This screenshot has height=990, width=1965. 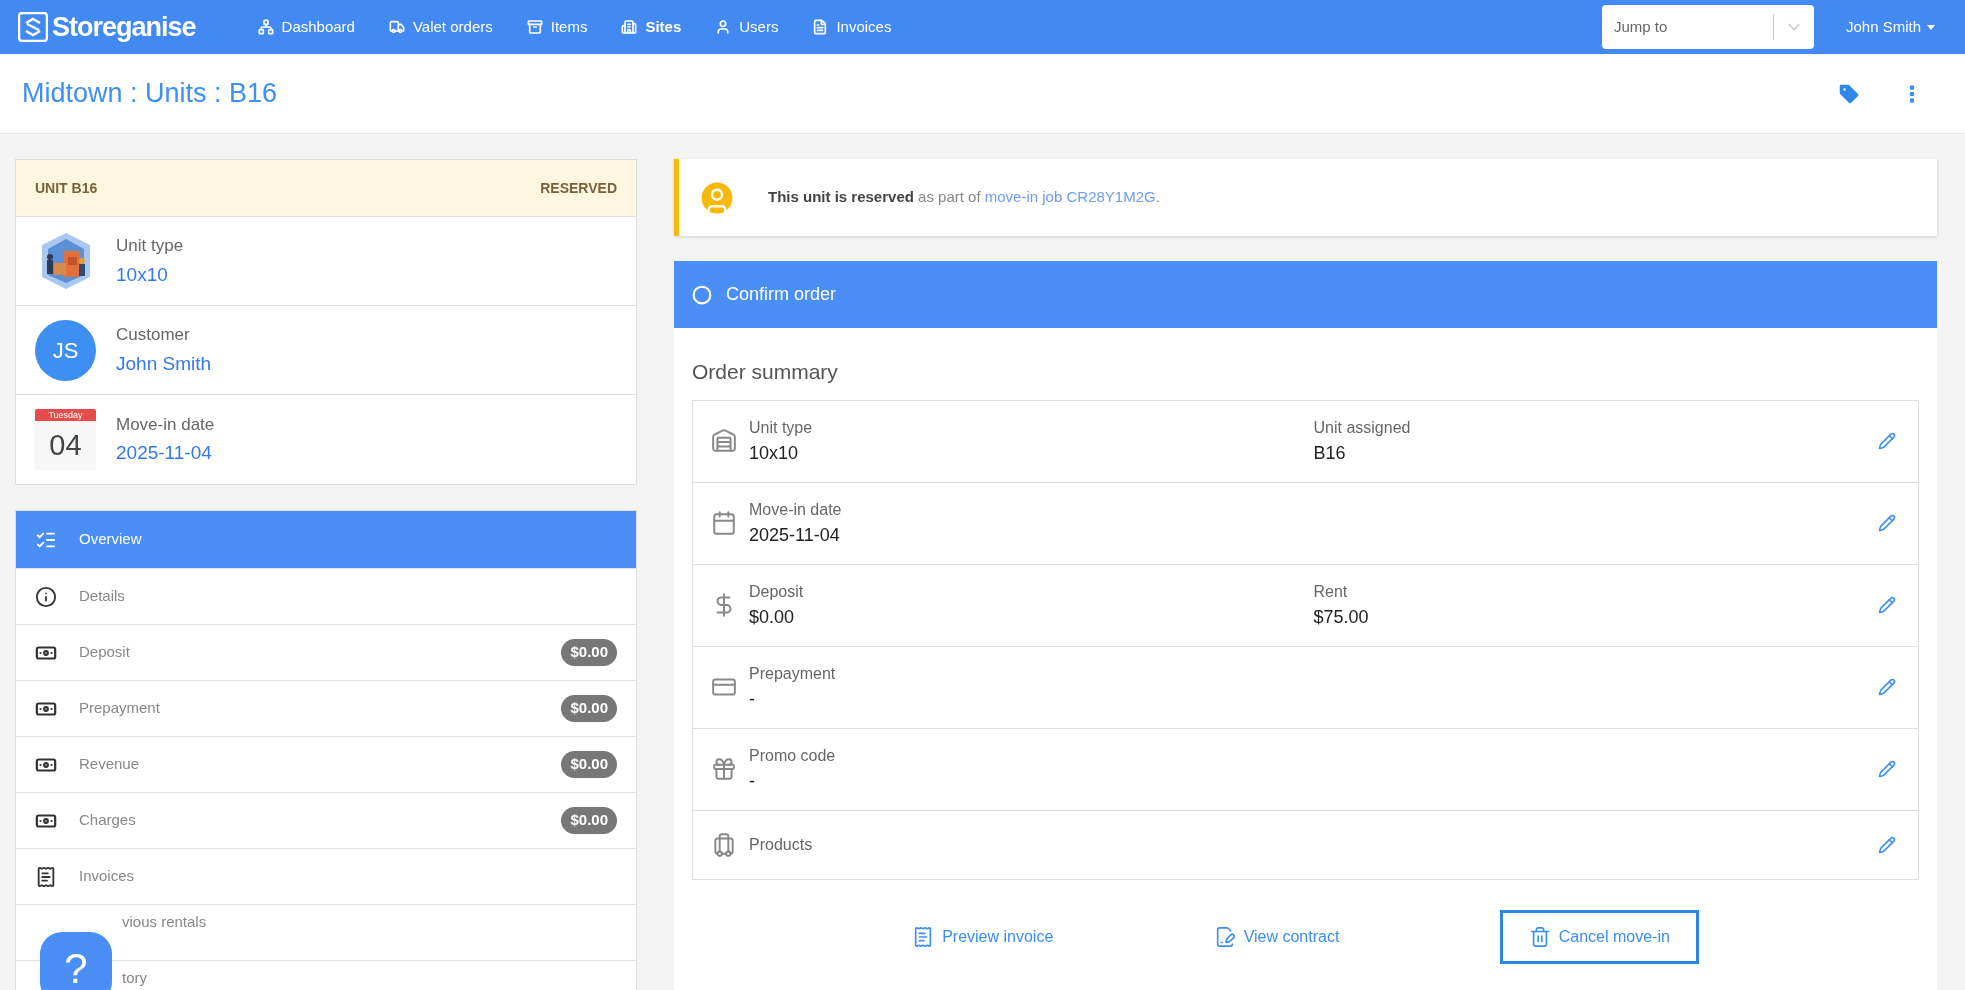 I want to click on field-value: $0.00, so click(x=772, y=617).